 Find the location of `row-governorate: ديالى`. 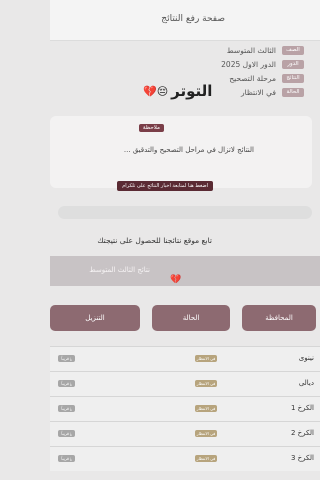

row-governorate: ديالى is located at coordinates (306, 383).